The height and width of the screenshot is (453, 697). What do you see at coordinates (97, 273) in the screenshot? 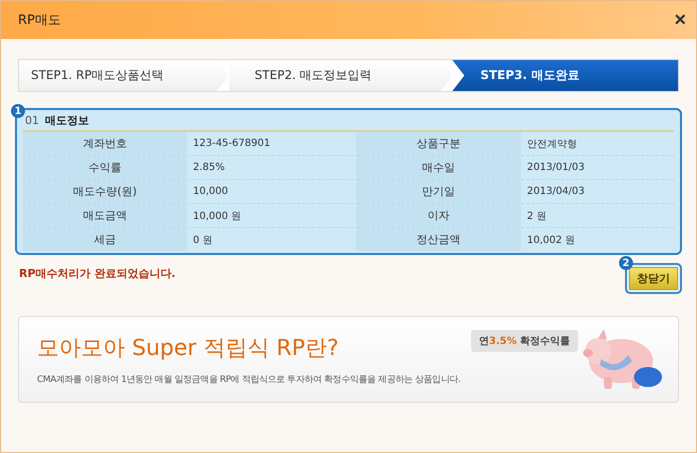
I see `completion-message: RP매수처리가 완료되었습니다.` at bounding box center [97, 273].